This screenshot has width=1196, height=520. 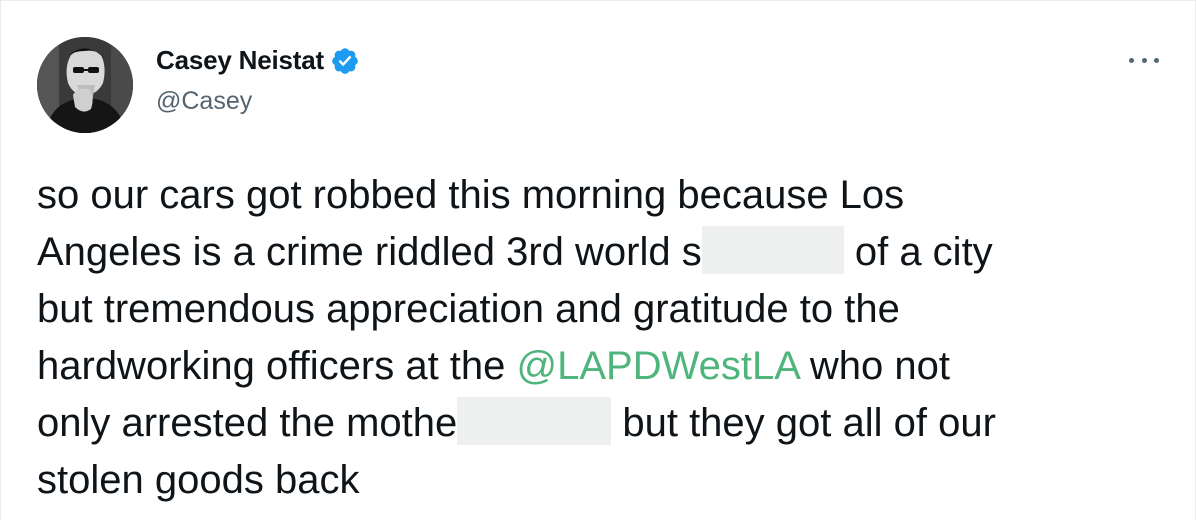 I want to click on more-options-icon, so click(x=1144, y=60).